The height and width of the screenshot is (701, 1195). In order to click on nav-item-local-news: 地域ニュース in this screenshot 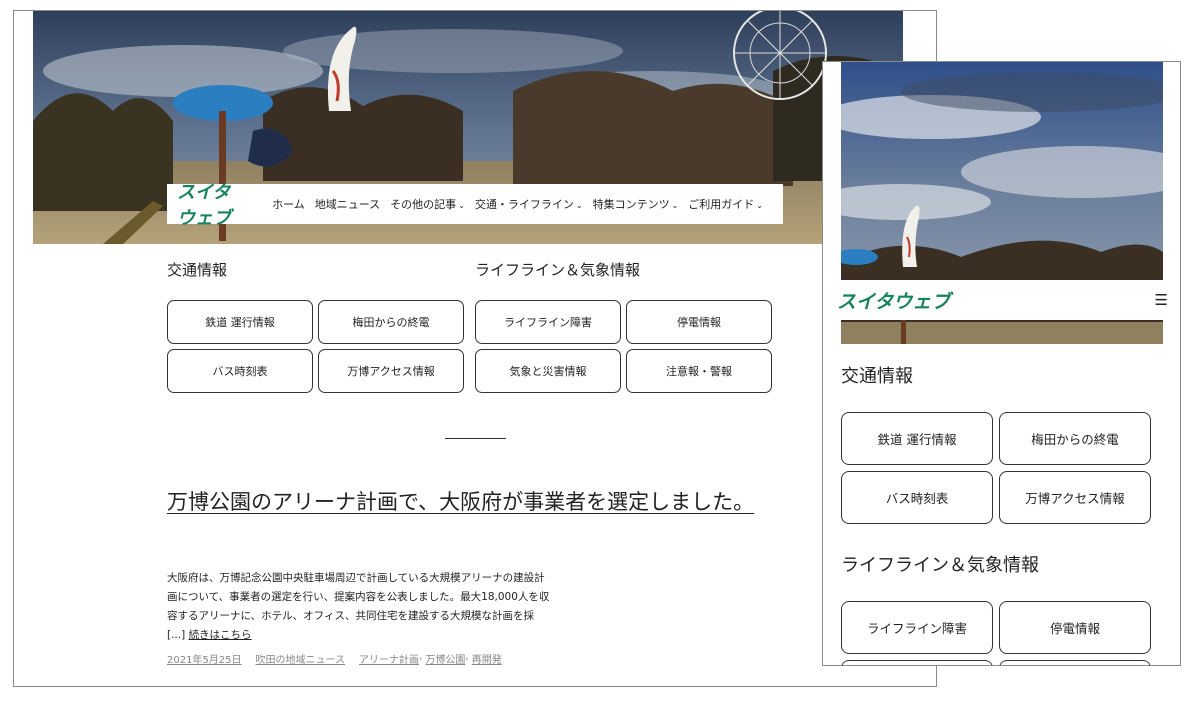, I will do `click(347, 204)`.